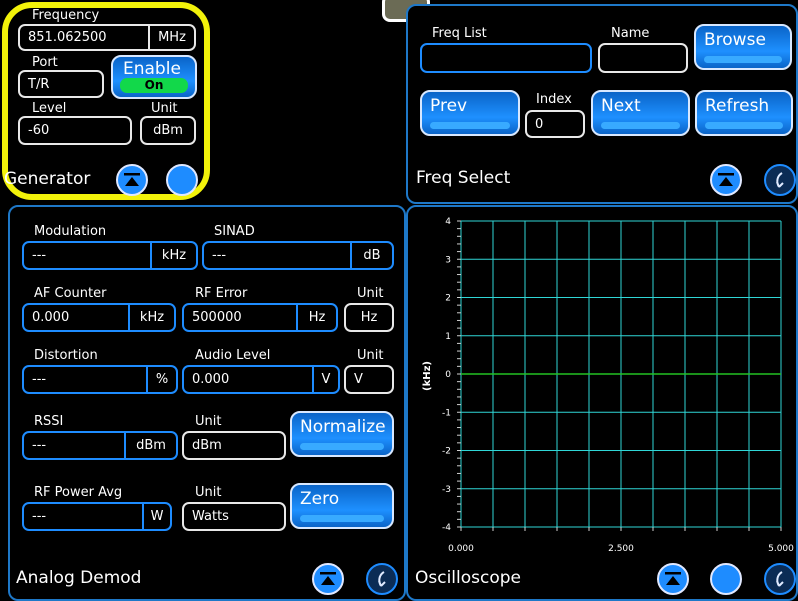 This screenshot has width=798, height=601. I want to click on audio-unit-select-value: V, so click(358, 379).